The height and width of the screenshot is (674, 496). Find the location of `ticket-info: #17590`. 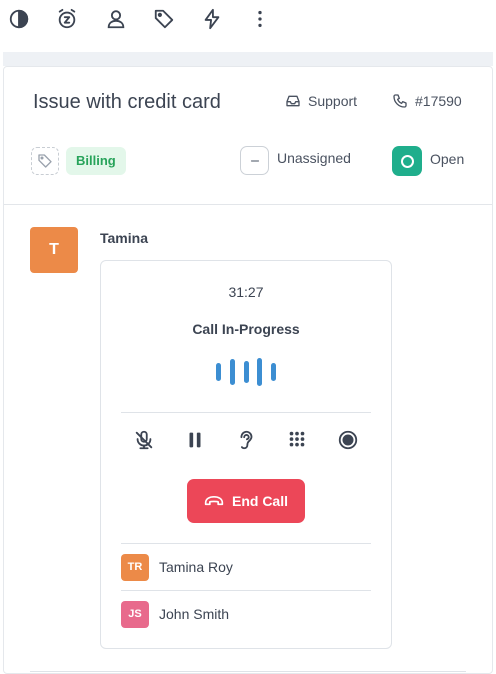

ticket-info: #17590 is located at coordinates (427, 101).